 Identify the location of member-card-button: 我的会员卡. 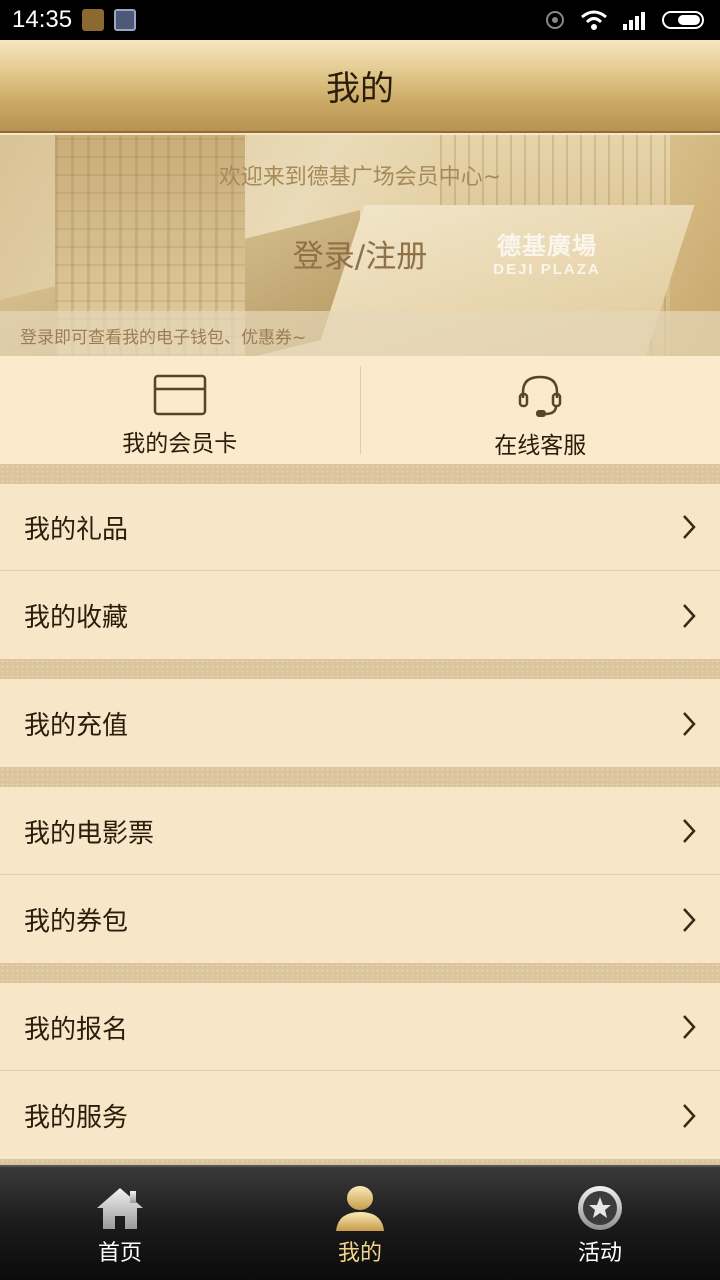
(180, 410).